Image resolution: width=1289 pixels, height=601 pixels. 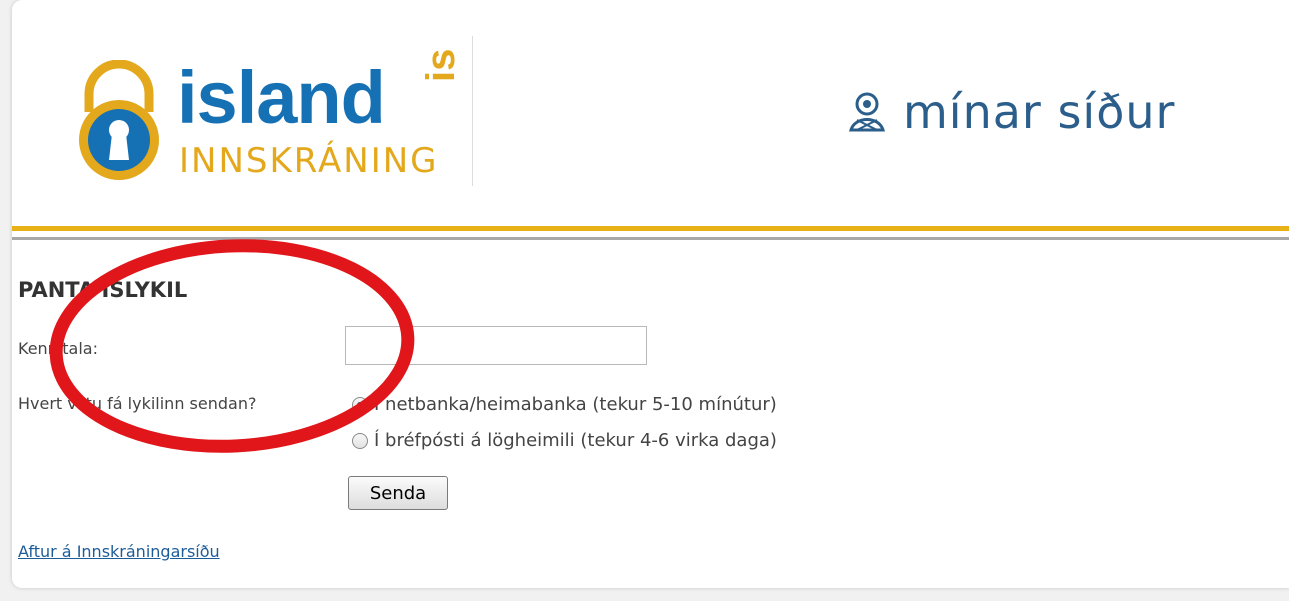 I want to click on send-button: Senda, so click(x=398, y=493).